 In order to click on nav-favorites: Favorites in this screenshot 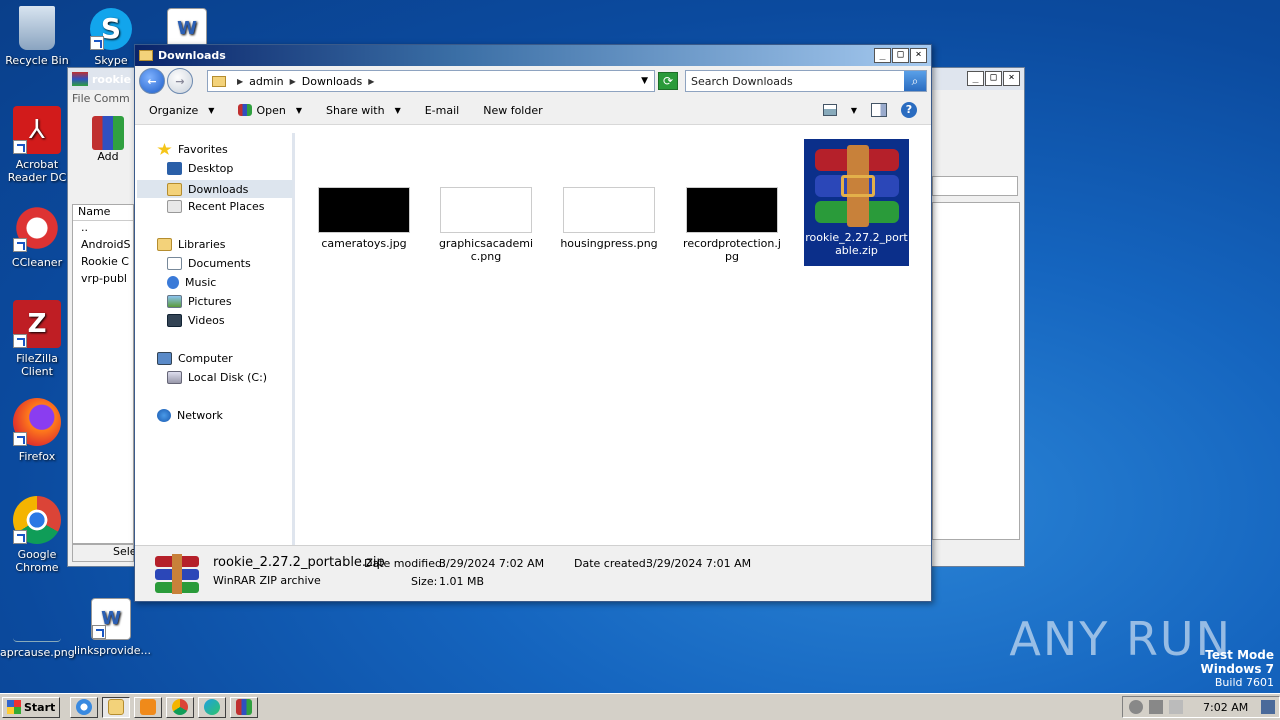, I will do `click(192, 149)`.